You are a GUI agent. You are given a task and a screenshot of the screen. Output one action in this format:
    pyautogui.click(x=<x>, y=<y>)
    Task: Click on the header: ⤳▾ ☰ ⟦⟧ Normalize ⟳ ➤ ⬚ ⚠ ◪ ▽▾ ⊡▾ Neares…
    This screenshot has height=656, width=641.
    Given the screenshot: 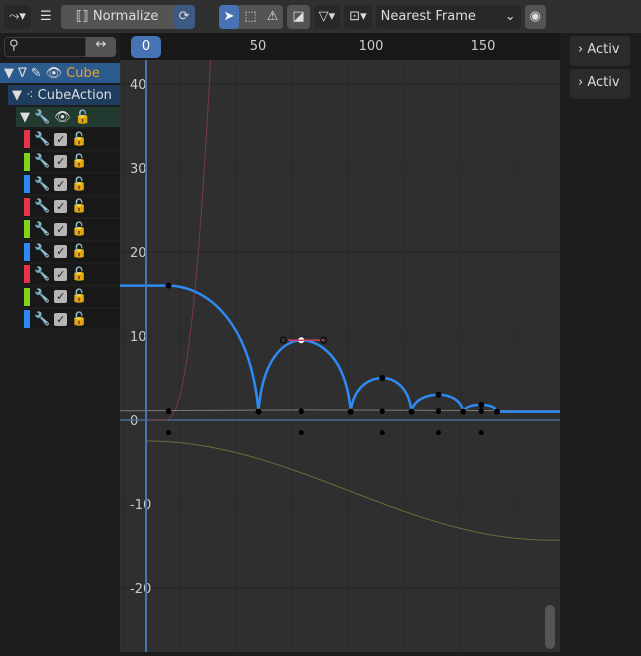 What is the action you would take?
    pyautogui.click(x=320, y=16)
    